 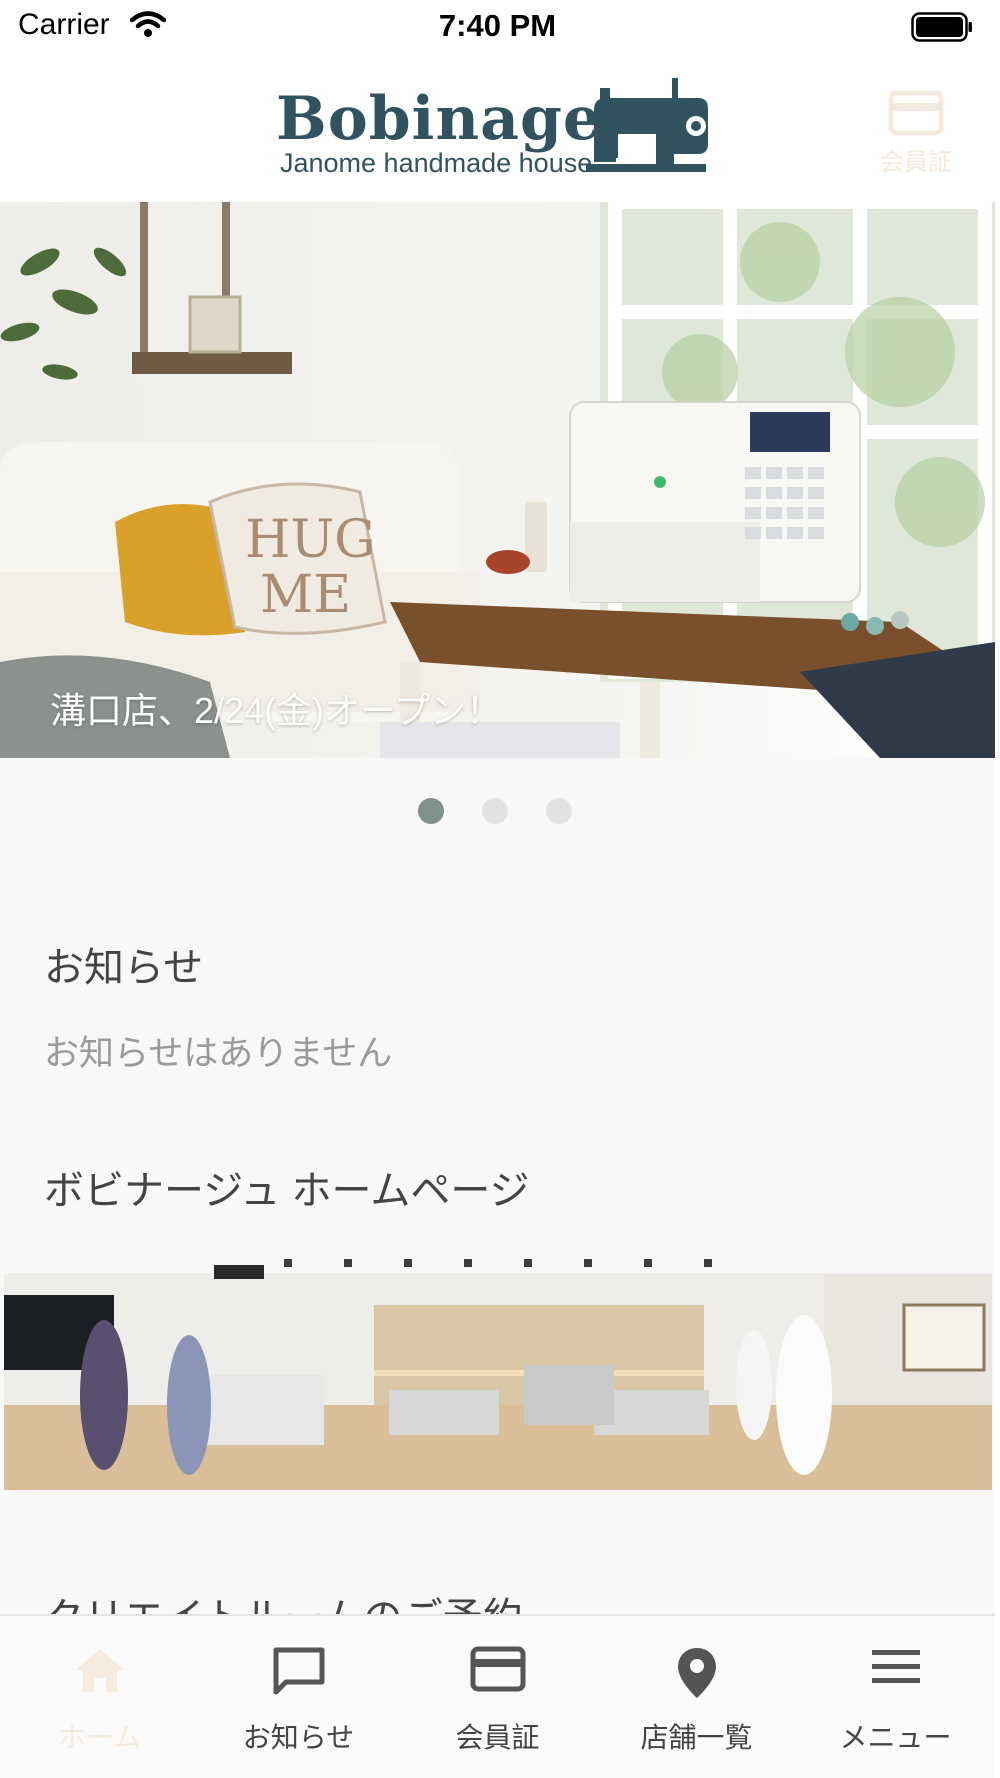 I want to click on chat-icon, so click(x=298, y=1671).